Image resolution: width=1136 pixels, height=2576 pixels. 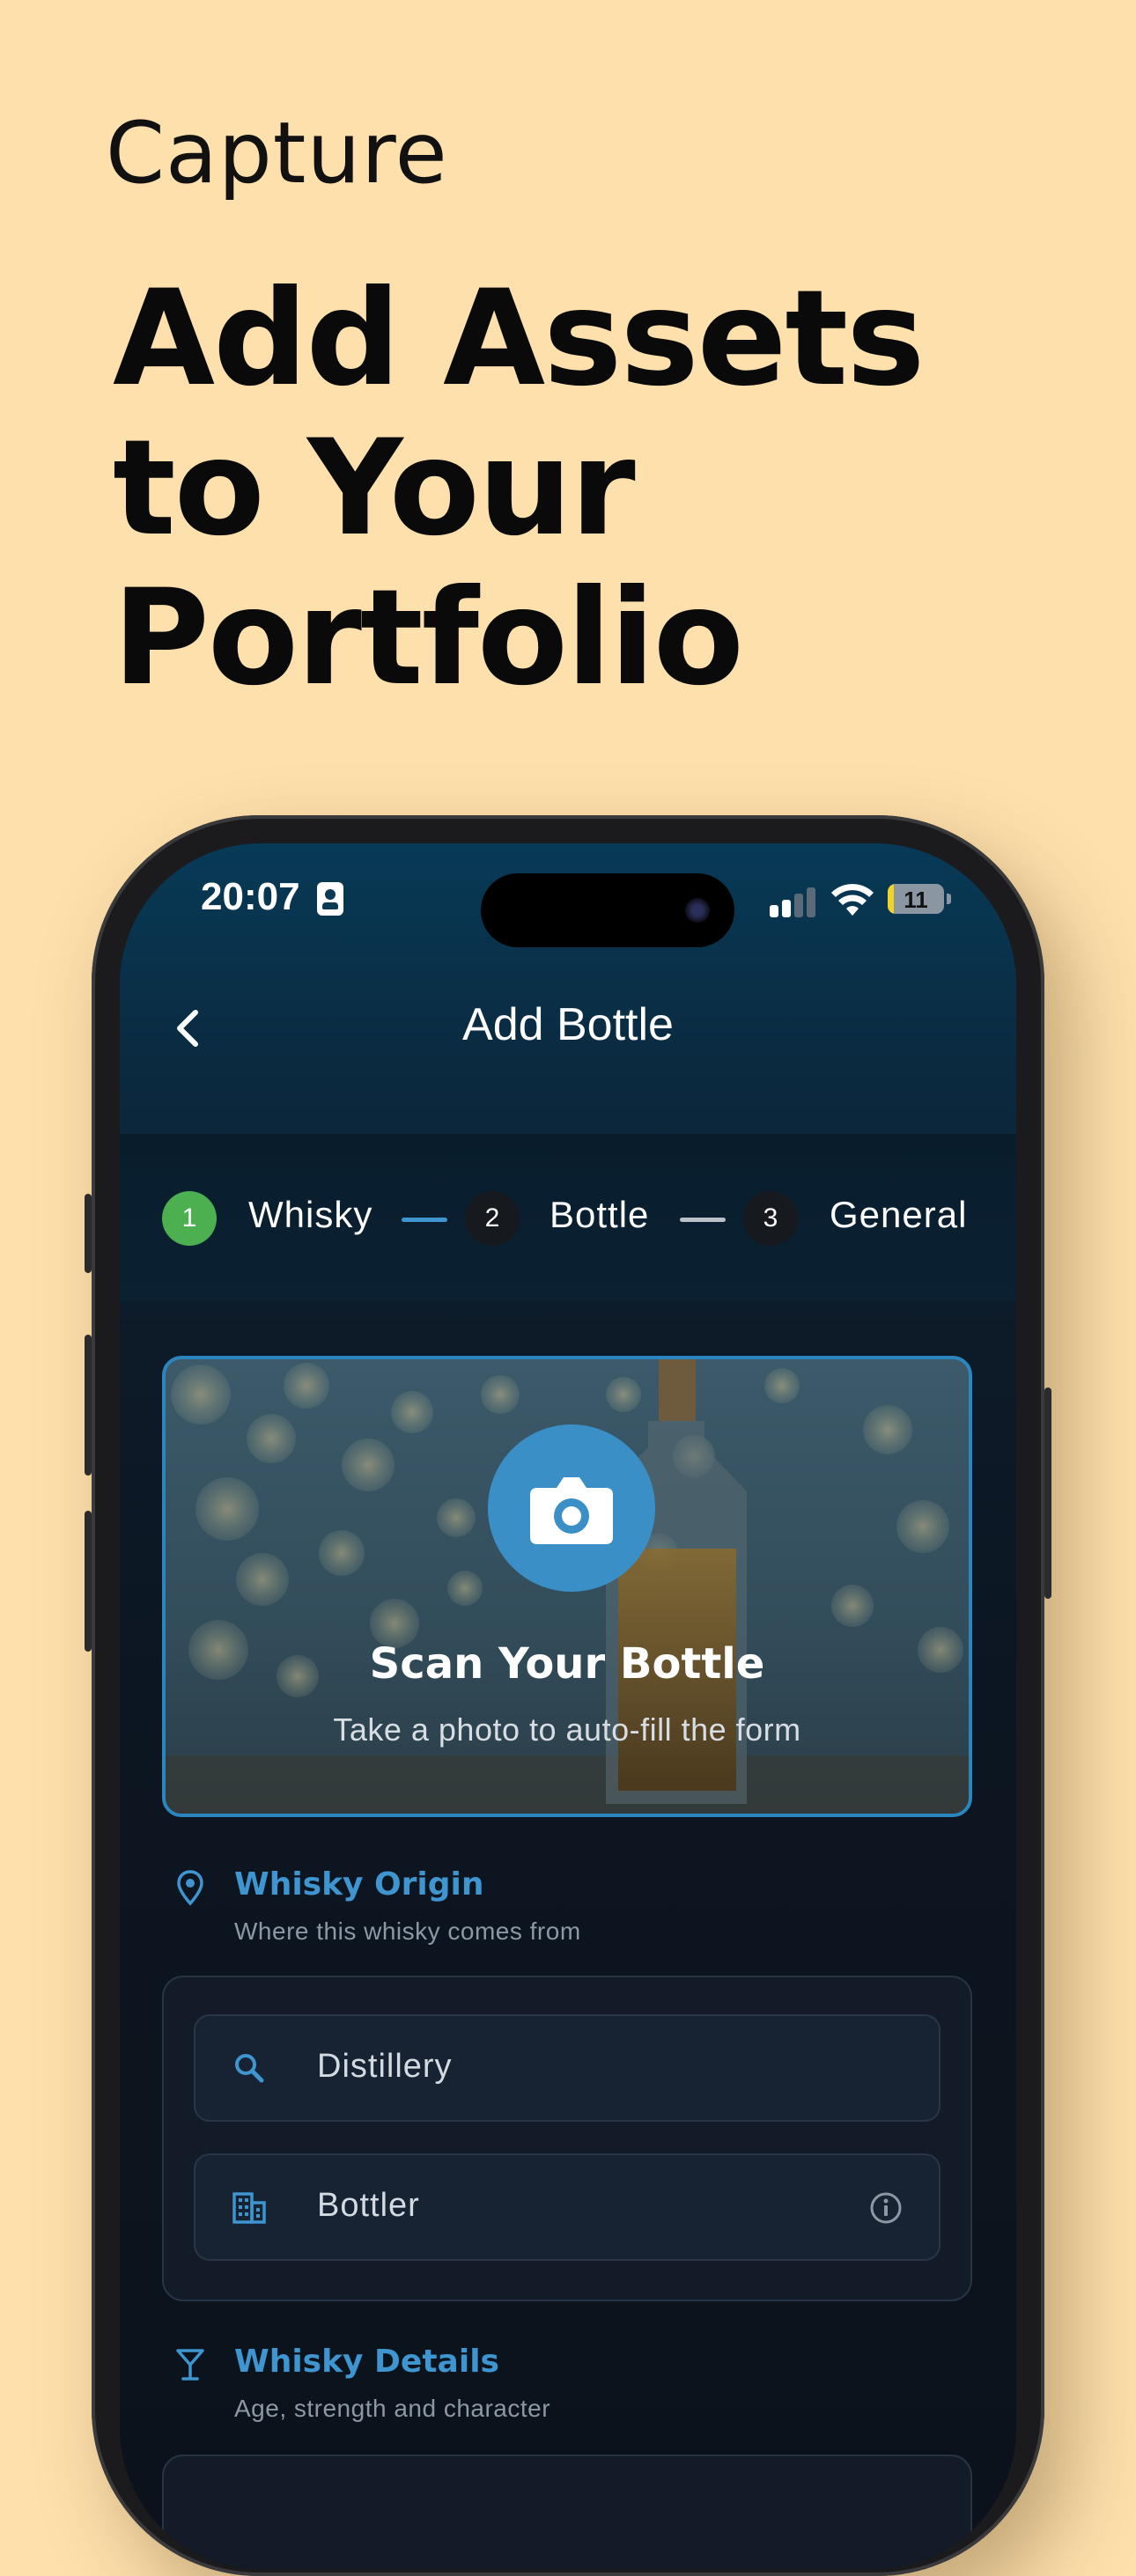 I want to click on scan-title: Scan Your Bottle, so click(x=567, y=1664).